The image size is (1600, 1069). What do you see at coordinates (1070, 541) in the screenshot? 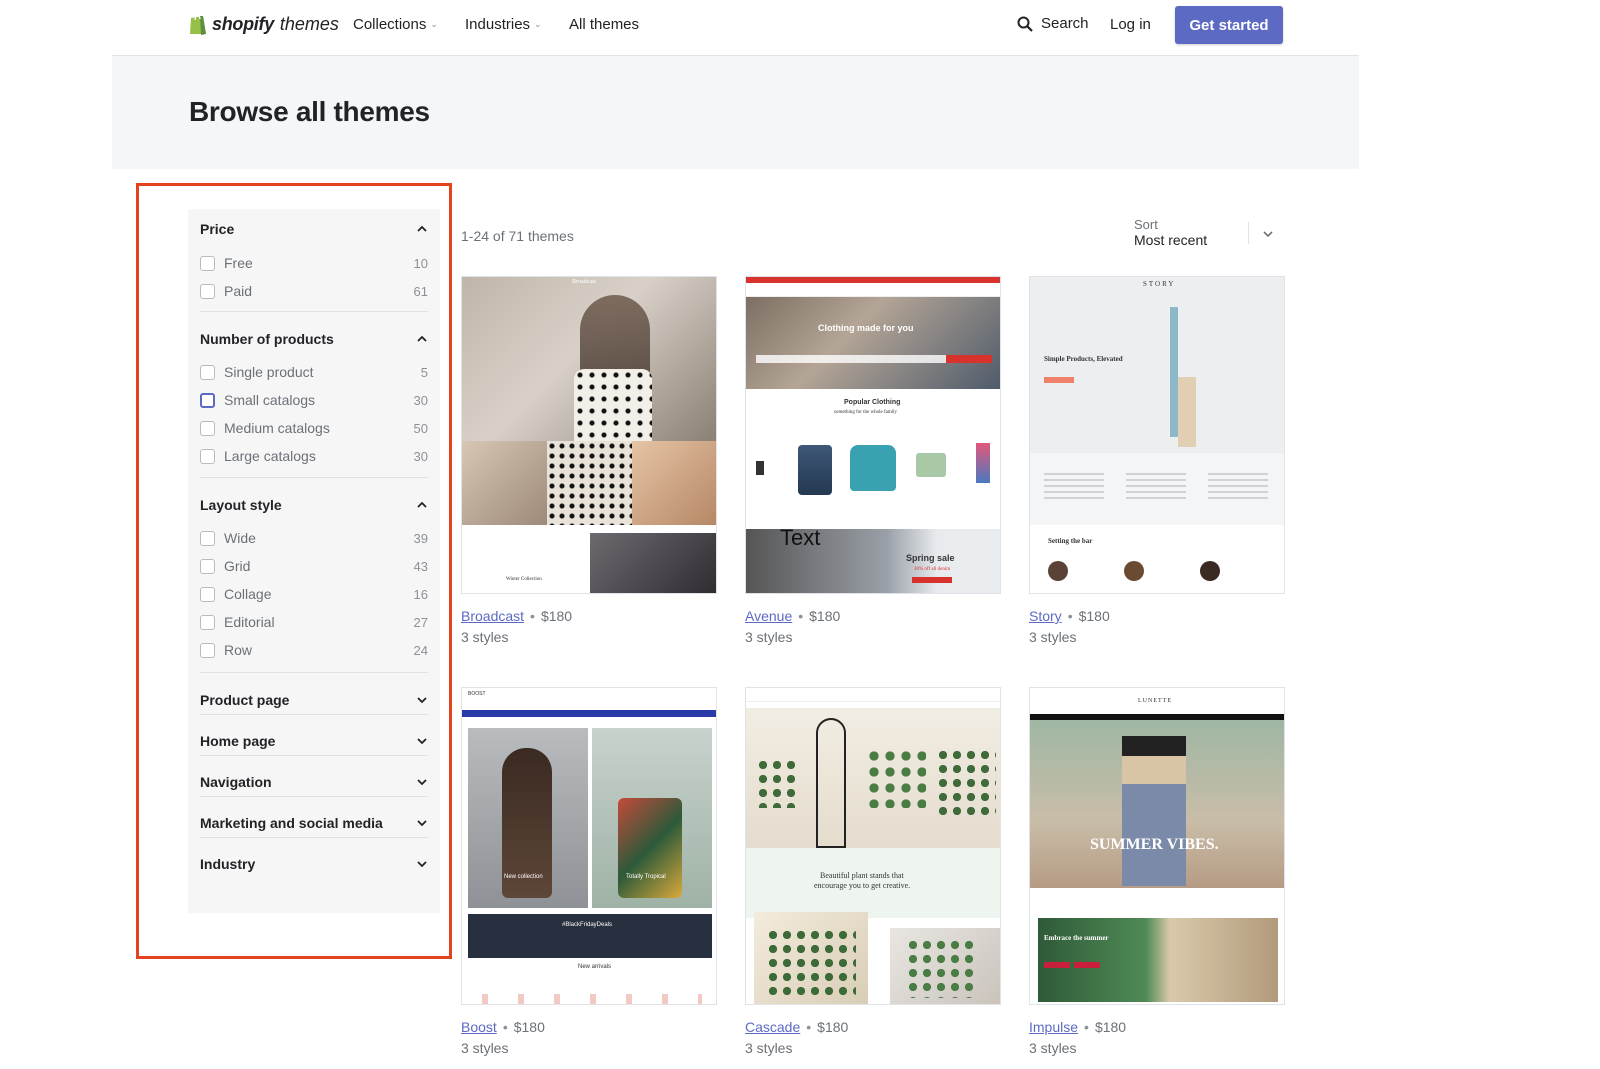
I see `story-footer-heading: Setting the bar` at bounding box center [1070, 541].